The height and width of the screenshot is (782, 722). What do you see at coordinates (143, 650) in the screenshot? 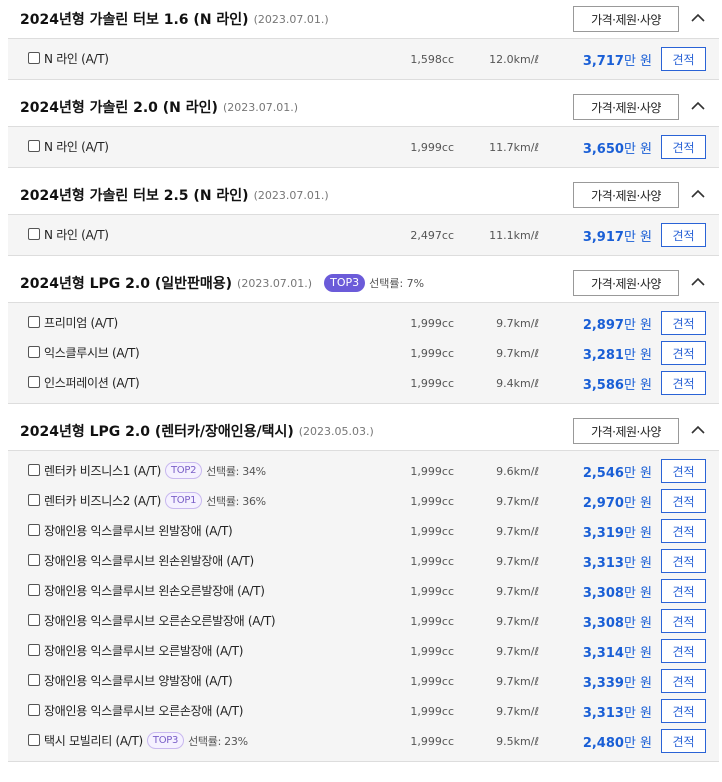
I see `trim-label: 장애인용 익스클루시브 오른발장애 (A/T)` at bounding box center [143, 650].